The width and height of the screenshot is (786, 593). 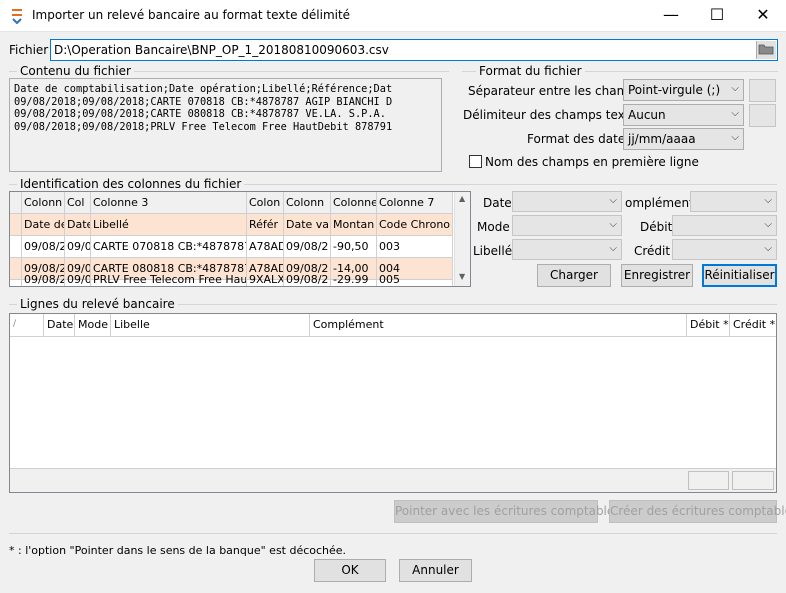 What do you see at coordinates (265, 279) in the screenshot?
I see `grid-cell: 9XALX` at bounding box center [265, 279].